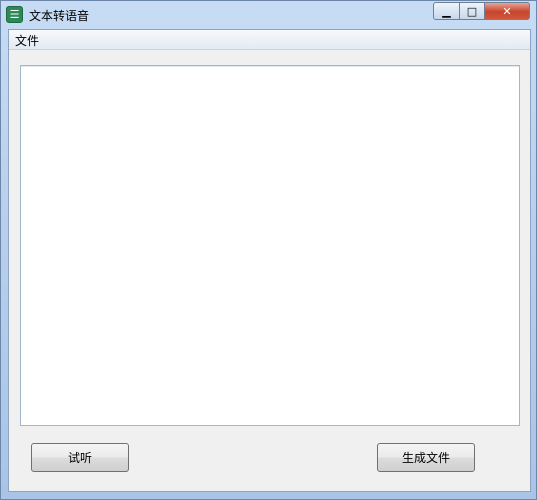 This screenshot has width=537, height=500. I want to click on maximize-icon: □, so click(472, 11).